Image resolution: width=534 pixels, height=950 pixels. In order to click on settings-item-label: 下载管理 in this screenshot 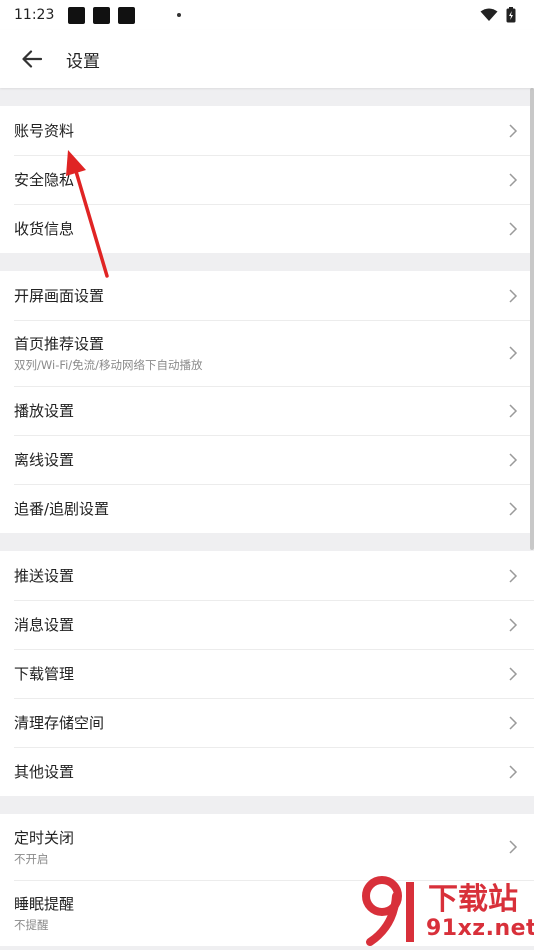, I will do `click(44, 674)`.